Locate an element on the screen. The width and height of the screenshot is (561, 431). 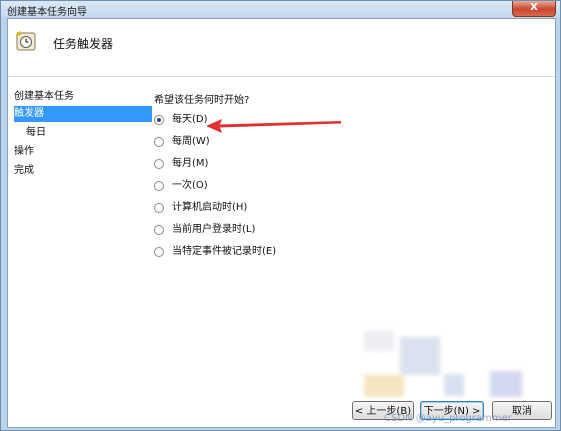
option-label: 每天(D) is located at coordinates (190, 119).